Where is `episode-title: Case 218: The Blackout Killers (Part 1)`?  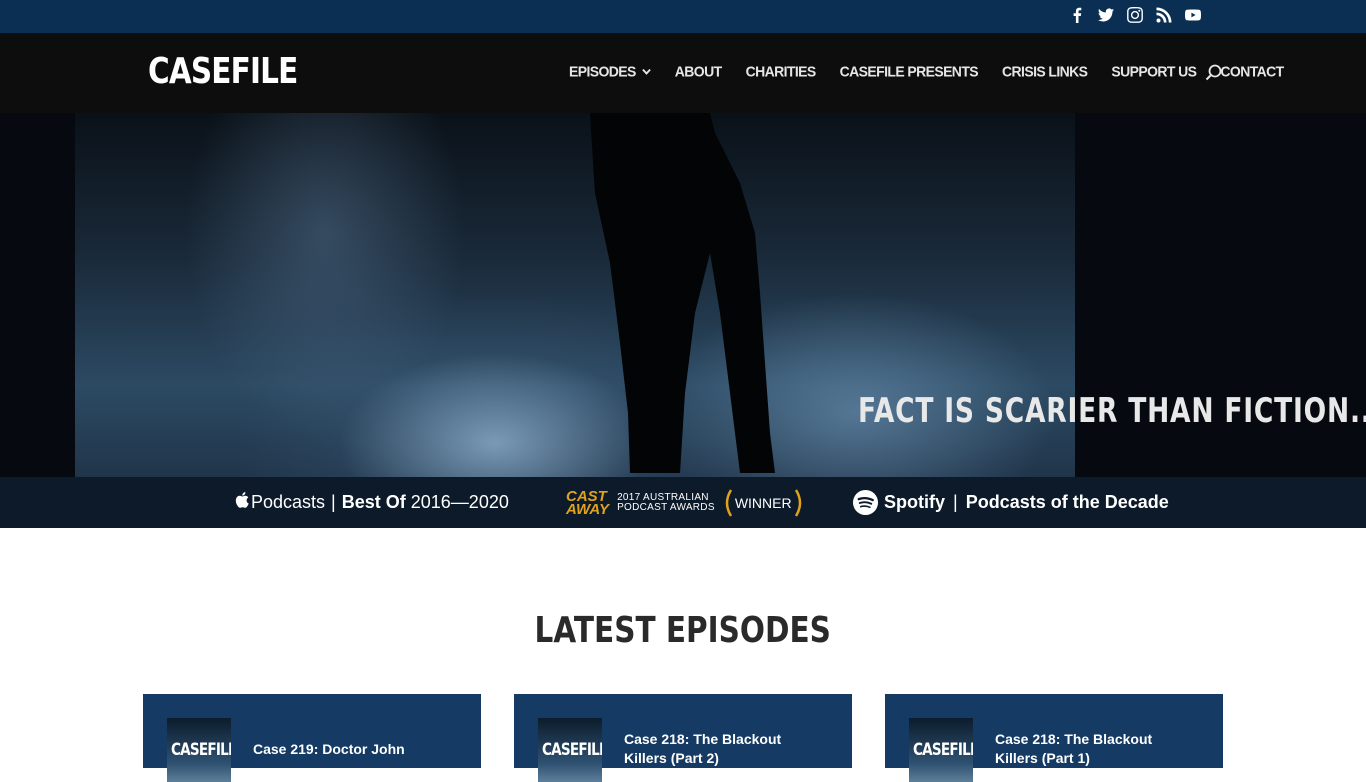
episode-title: Case 218: The Blackout Killers (Part 1) is located at coordinates (1085, 749).